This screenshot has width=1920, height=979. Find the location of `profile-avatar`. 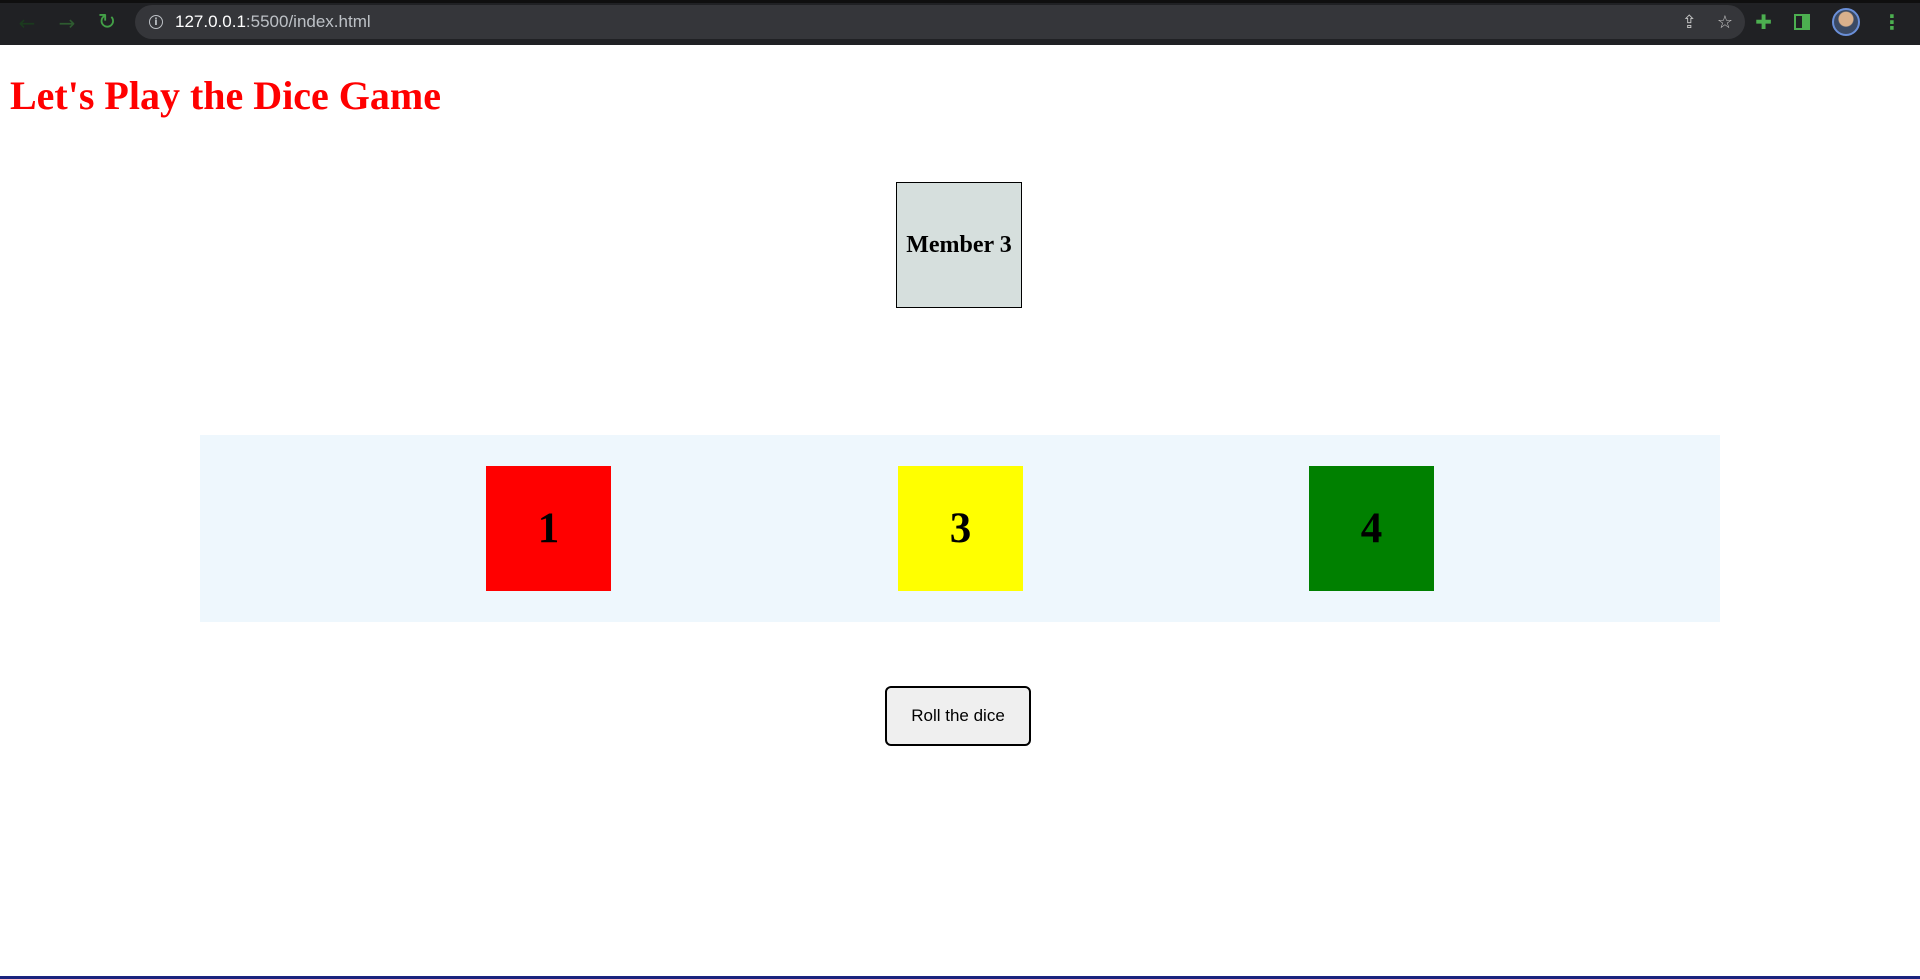

profile-avatar is located at coordinates (1846, 22).